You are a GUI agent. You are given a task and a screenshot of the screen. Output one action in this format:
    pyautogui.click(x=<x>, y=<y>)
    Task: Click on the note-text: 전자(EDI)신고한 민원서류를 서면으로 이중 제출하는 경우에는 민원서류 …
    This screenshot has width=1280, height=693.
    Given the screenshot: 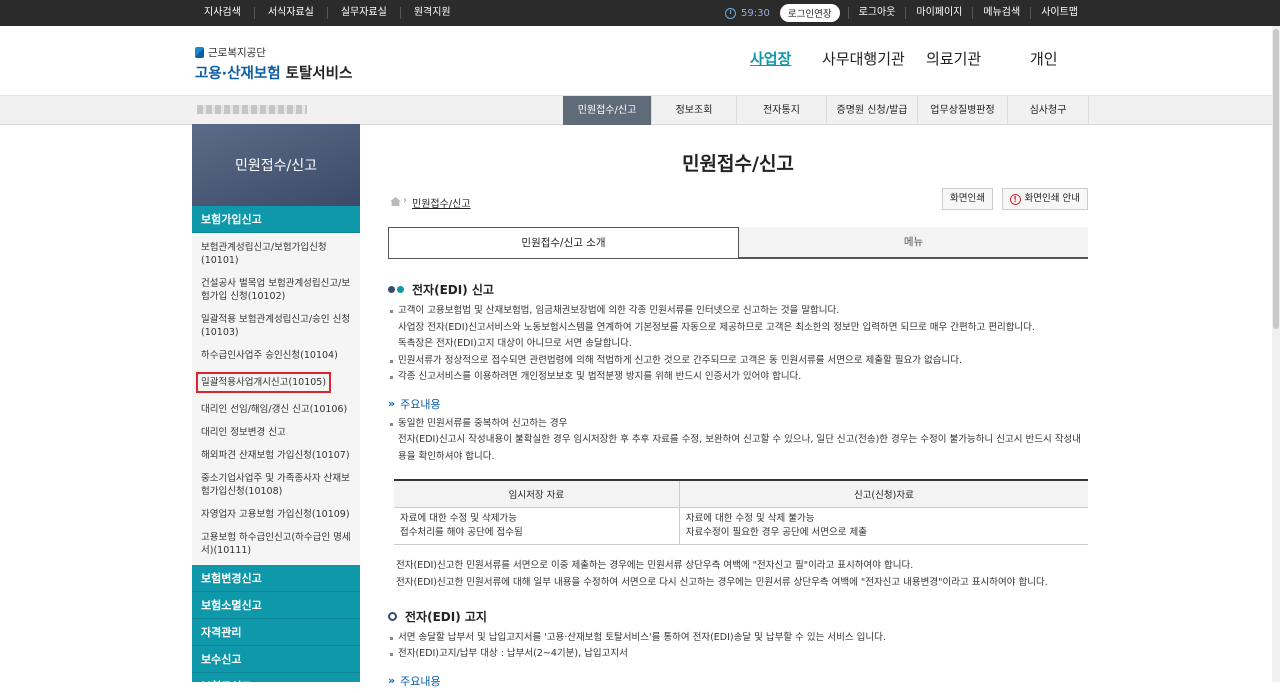 What is the action you would take?
    pyautogui.click(x=655, y=565)
    